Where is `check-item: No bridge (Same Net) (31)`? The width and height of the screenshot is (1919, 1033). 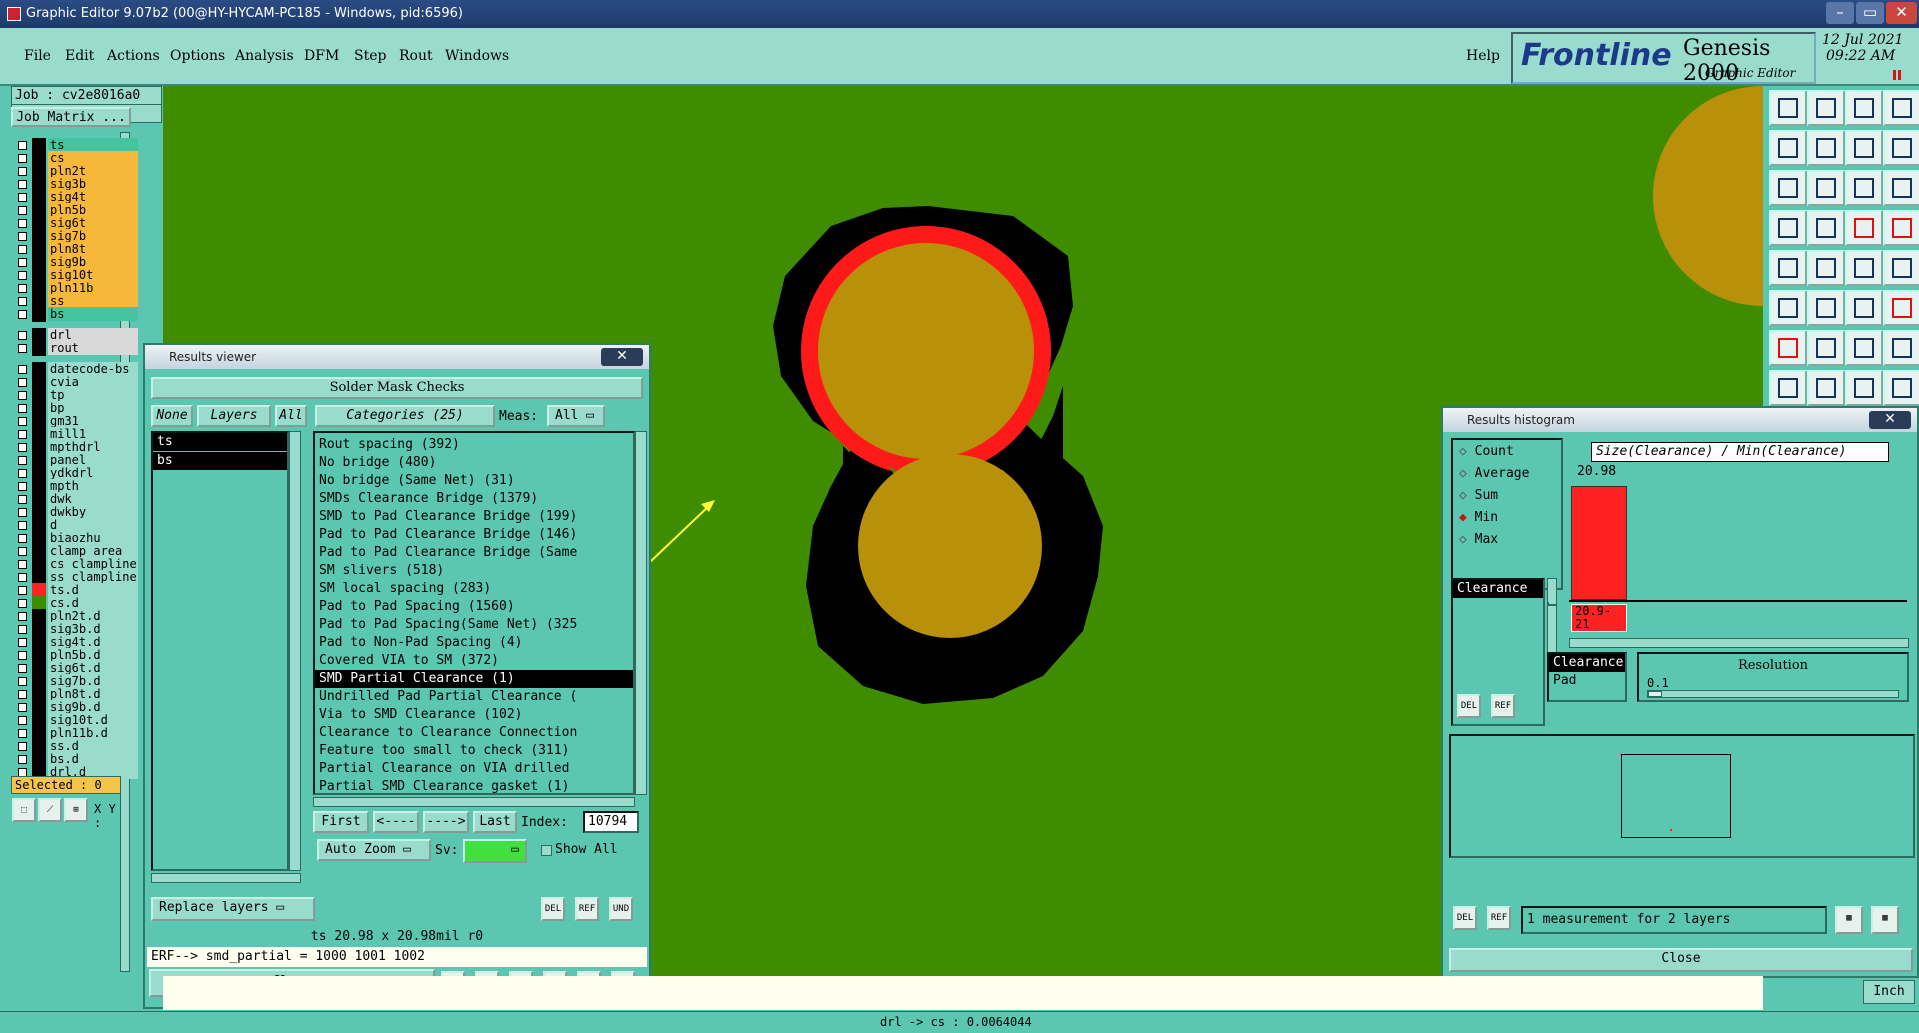
check-item: No bridge (Same Net) (31) is located at coordinates (474, 481).